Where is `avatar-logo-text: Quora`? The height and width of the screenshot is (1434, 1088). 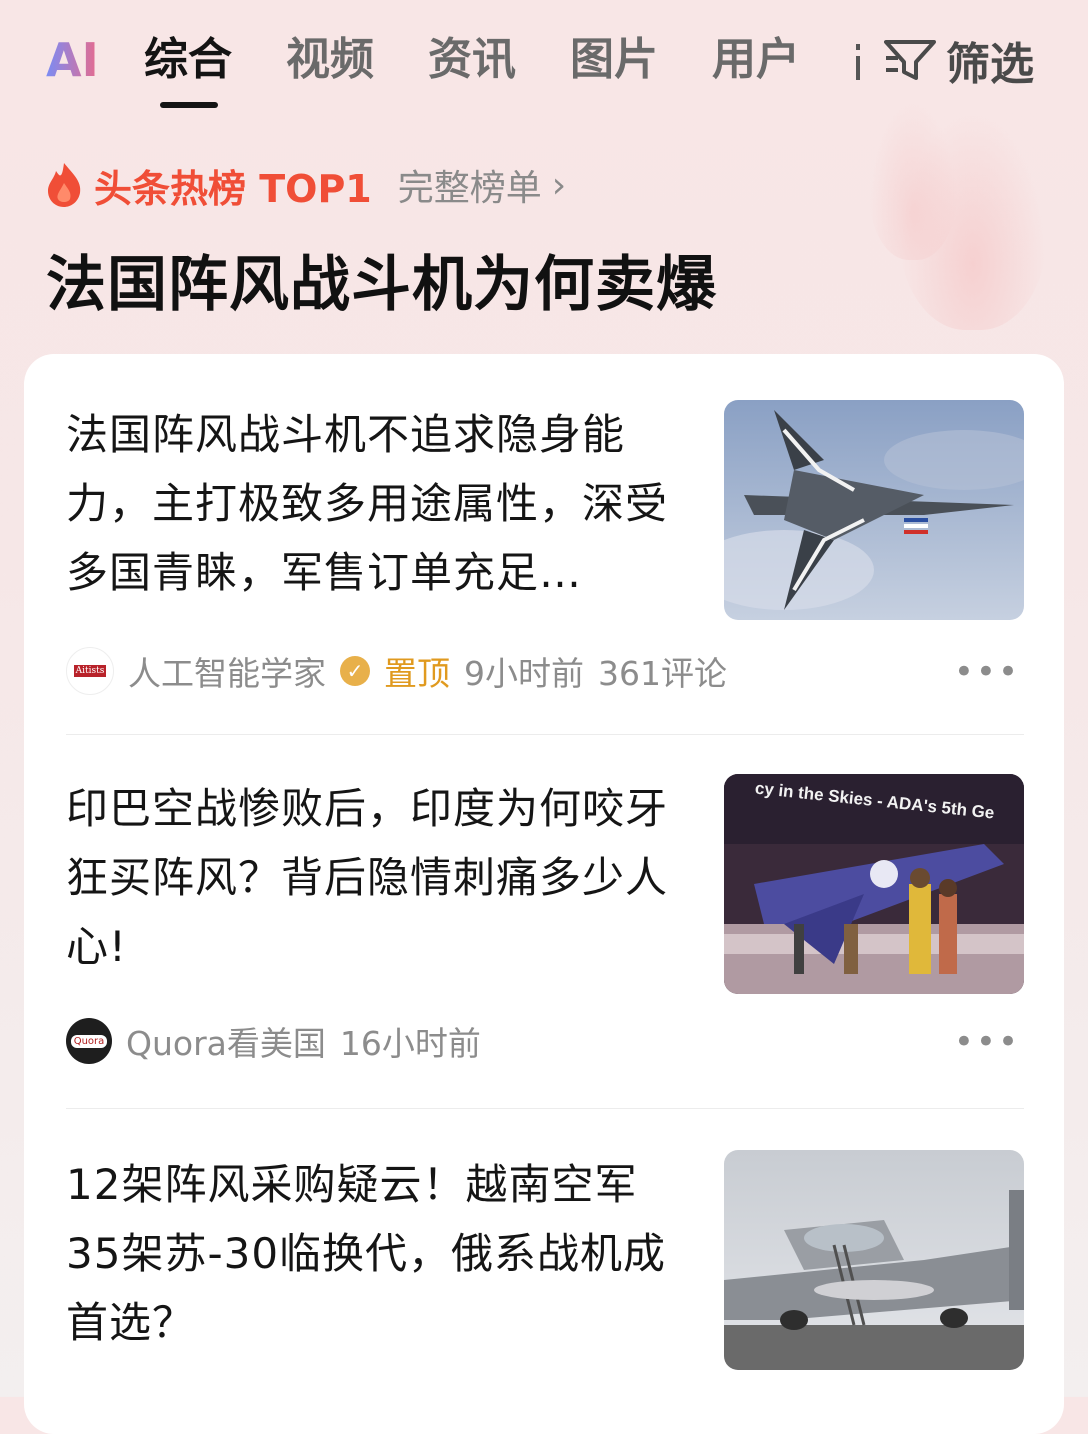 avatar-logo-text: Quora is located at coordinates (89, 1041).